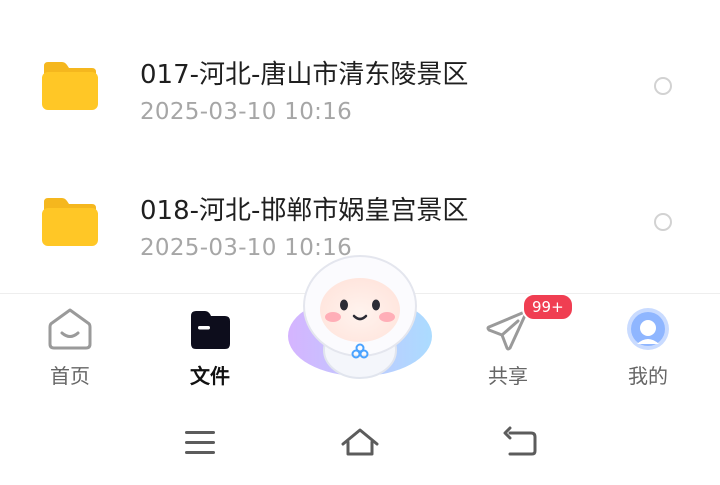 The image size is (720, 485). Describe the element at coordinates (70, 376) in the screenshot. I see `nav-label: 首页` at that location.